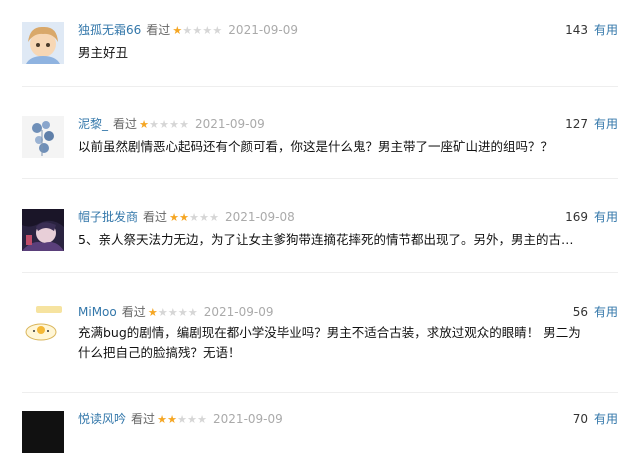 The height and width of the screenshot is (453, 640). Describe the element at coordinates (43, 230) in the screenshot. I see `dark-anime-avatar-icon` at that location.